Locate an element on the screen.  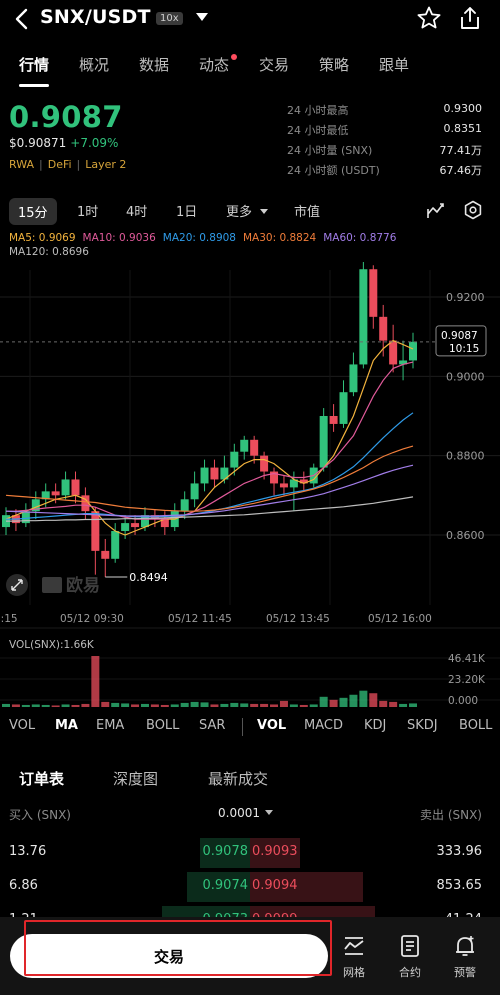
price-axis-label: 0.9200 is located at coordinates (465, 297).